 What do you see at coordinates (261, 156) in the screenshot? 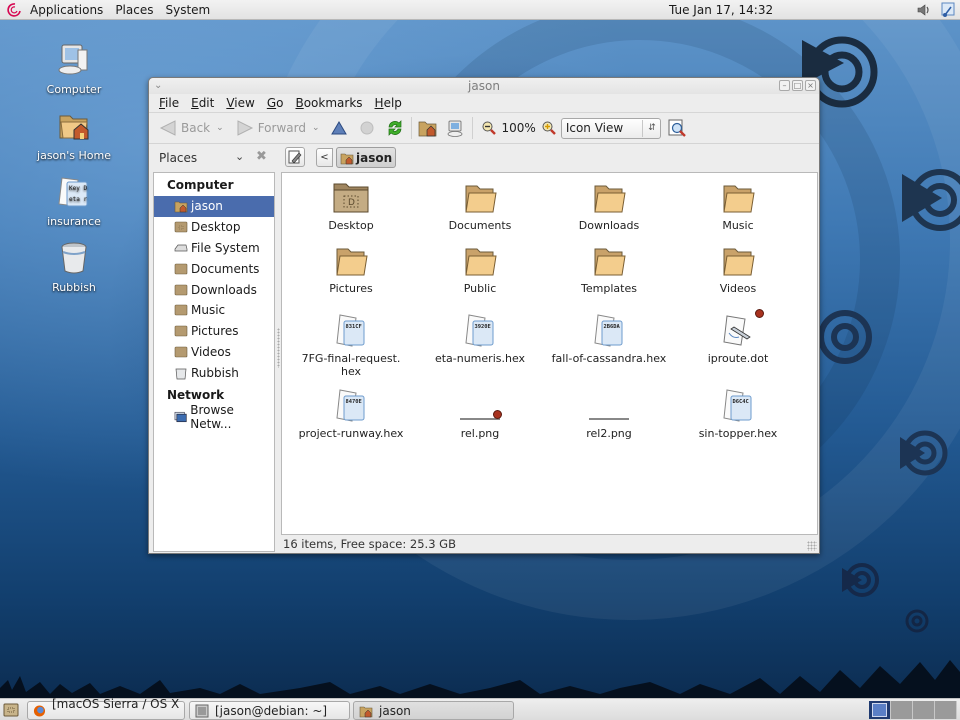
I see `close-sidebar-icon: ✖` at bounding box center [261, 156].